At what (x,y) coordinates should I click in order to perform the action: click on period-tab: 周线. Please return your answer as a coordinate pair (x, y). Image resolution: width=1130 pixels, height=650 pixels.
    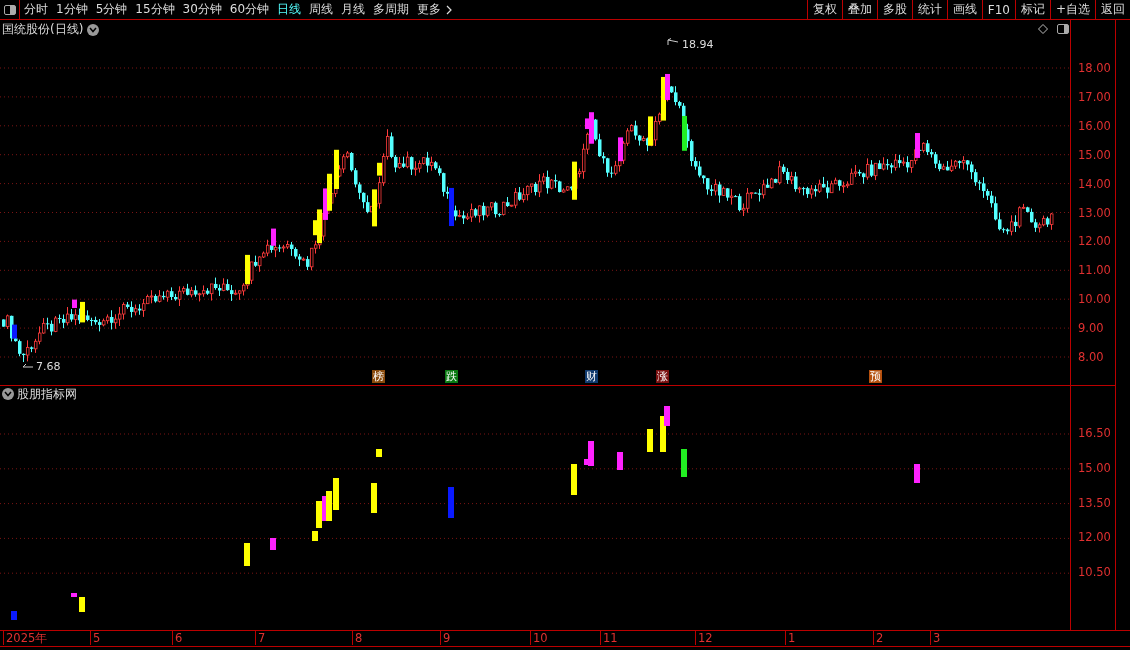
    Looking at the image, I should click on (321, 9).